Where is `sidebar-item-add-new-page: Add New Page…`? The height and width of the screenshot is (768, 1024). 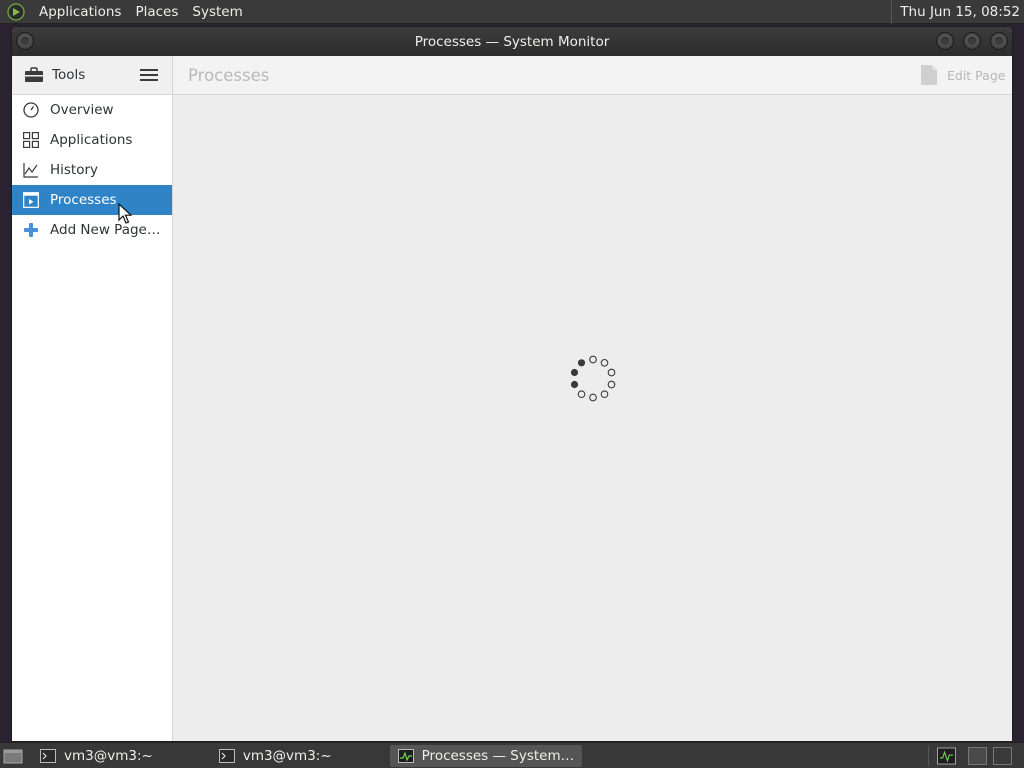
sidebar-item-add-new-page: Add New Page… is located at coordinates (92, 230).